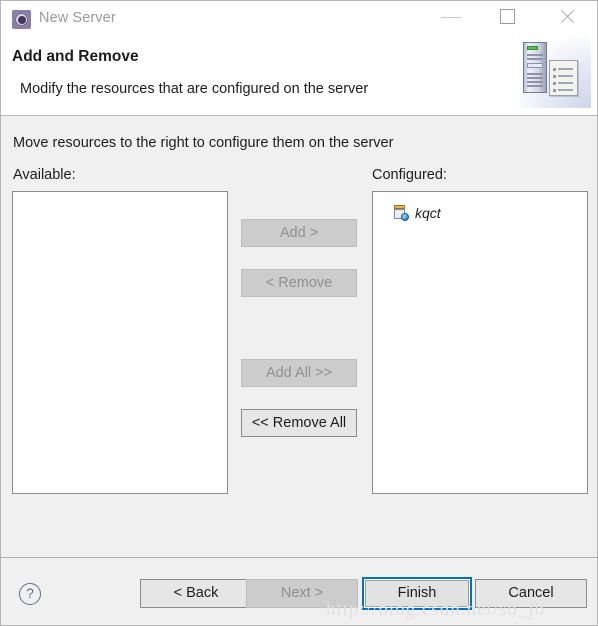 This screenshot has height=626, width=598. Describe the element at coordinates (77, 18) in the screenshot. I see `window-title: New Server` at that location.